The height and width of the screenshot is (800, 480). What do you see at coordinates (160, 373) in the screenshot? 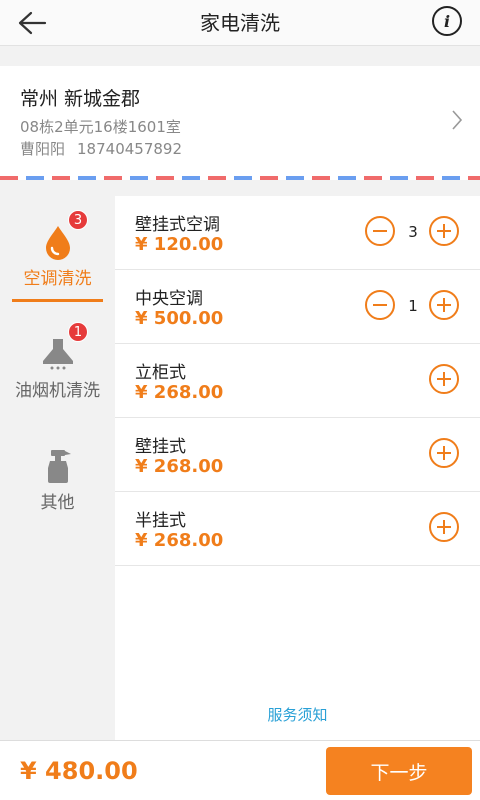
I see `item-name: 立柜式` at bounding box center [160, 373].